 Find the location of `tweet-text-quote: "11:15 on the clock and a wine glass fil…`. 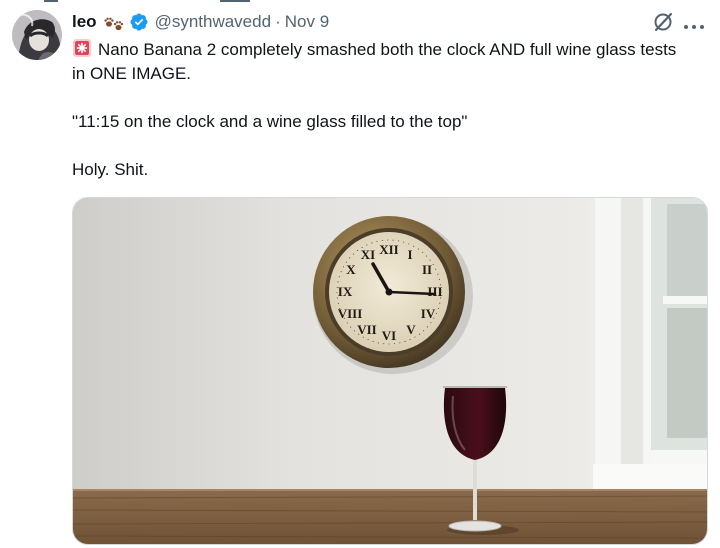

tweet-text-quote: "11:15 on the clock and a wine glass fil… is located at coordinates (270, 121).